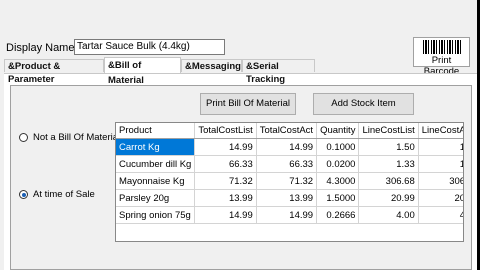 The height and width of the screenshot is (270, 480). I want to click on tab-serial-tracking: &Serial Tracking, so click(278, 72).